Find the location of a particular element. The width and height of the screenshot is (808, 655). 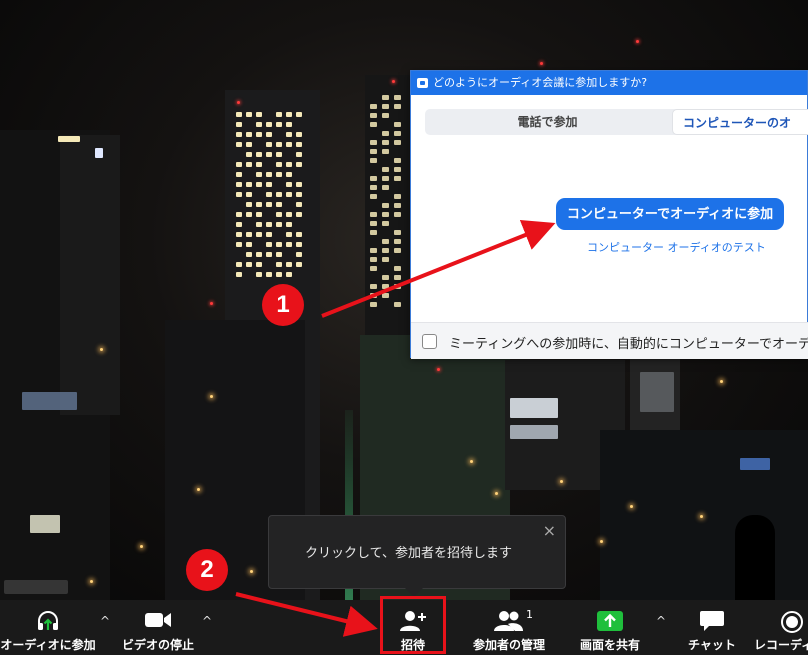

step-2-badge: 2 is located at coordinates (207, 570).